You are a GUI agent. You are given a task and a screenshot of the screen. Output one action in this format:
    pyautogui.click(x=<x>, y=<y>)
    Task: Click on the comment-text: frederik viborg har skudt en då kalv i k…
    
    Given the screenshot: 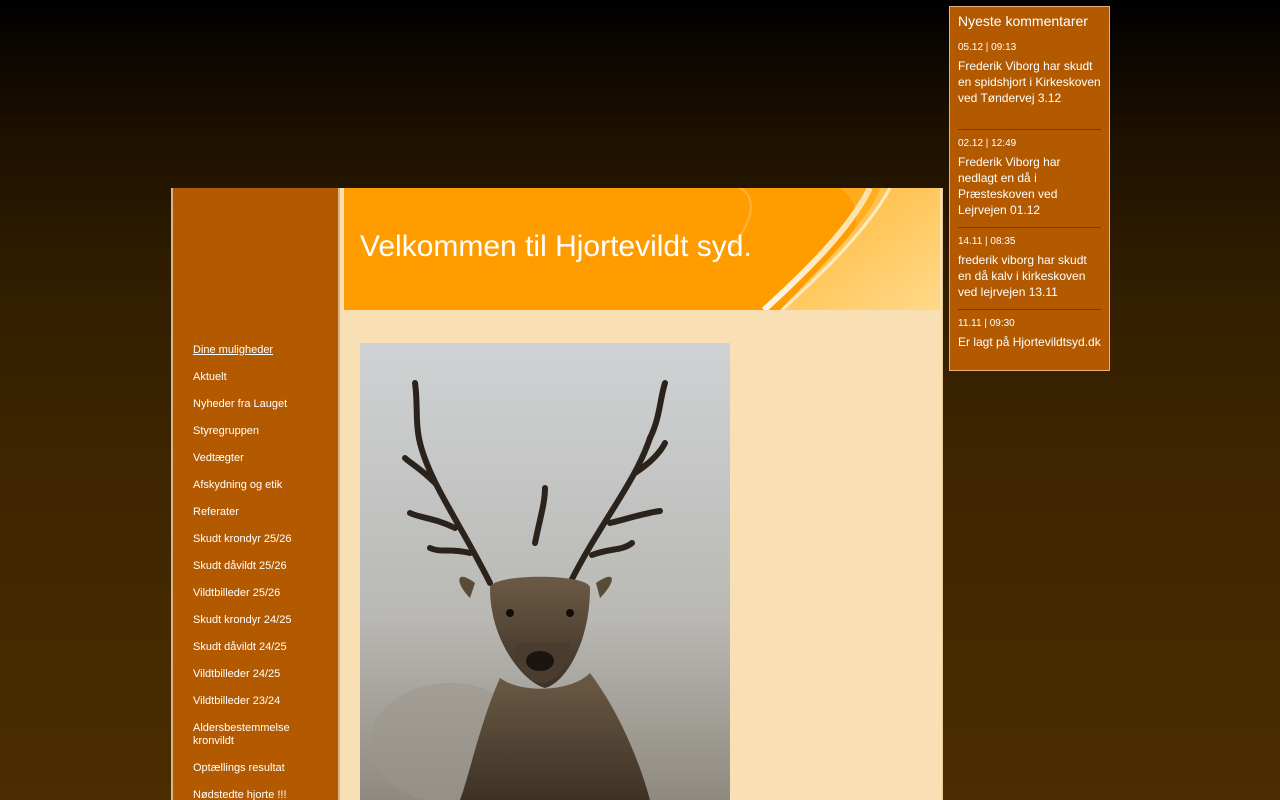 What is the action you would take?
    pyautogui.click(x=1029, y=276)
    